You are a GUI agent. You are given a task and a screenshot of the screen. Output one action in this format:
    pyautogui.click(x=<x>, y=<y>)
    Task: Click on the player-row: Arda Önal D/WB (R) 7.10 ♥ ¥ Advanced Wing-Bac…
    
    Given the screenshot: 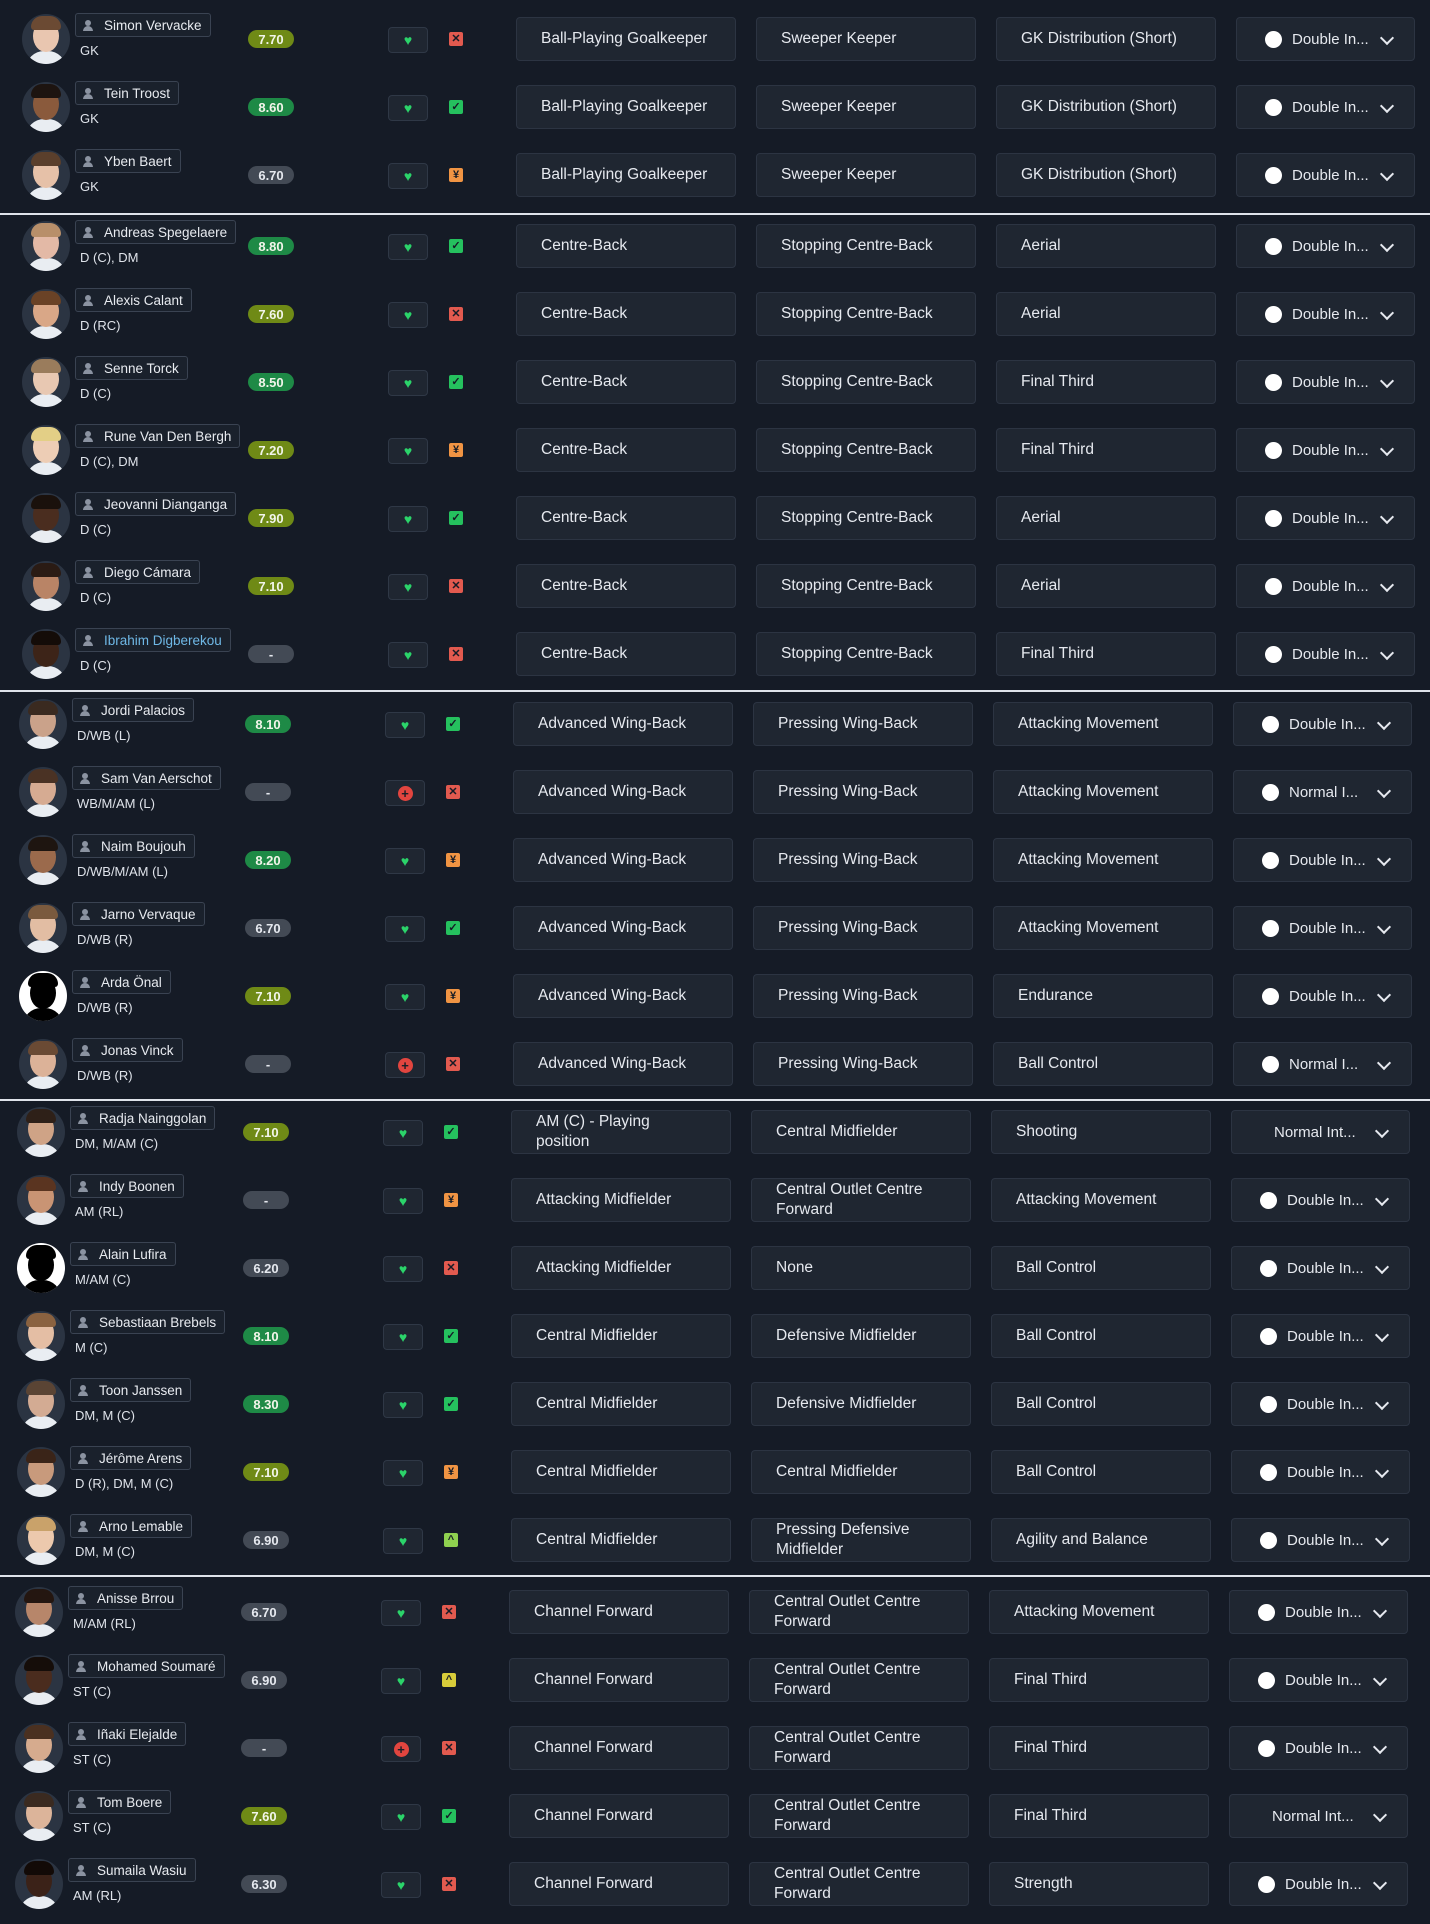 What is the action you would take?
    pyautogui.click(x=713, y=996)
    